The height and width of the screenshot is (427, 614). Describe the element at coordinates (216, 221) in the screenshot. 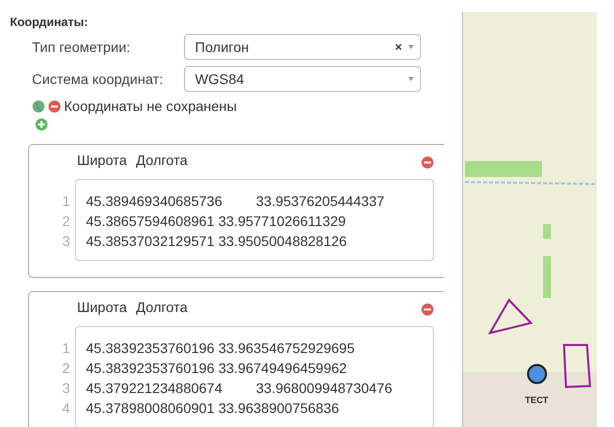

I see `coordinate-line: 45.38657594608961 33.95771026611329` at that location.